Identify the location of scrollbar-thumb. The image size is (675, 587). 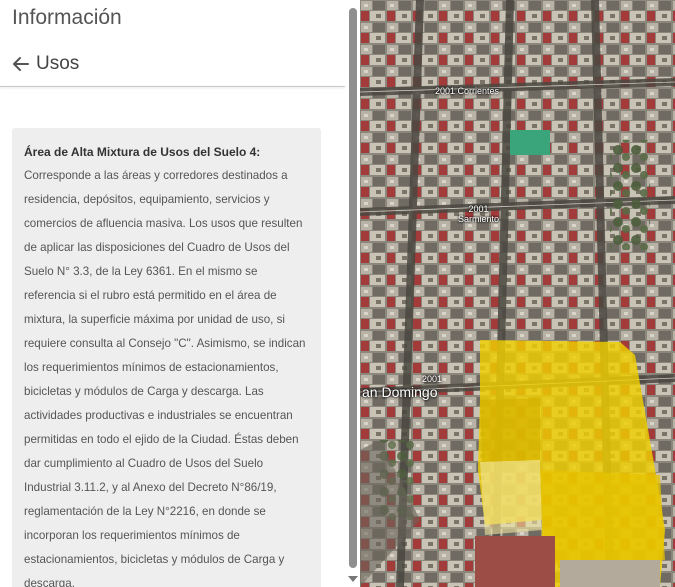
(353, 288).